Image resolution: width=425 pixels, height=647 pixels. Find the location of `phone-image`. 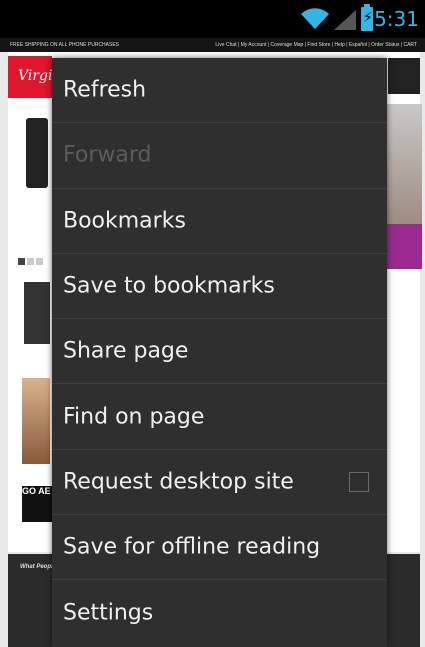

phone-image is located at coordinates (37, 153).